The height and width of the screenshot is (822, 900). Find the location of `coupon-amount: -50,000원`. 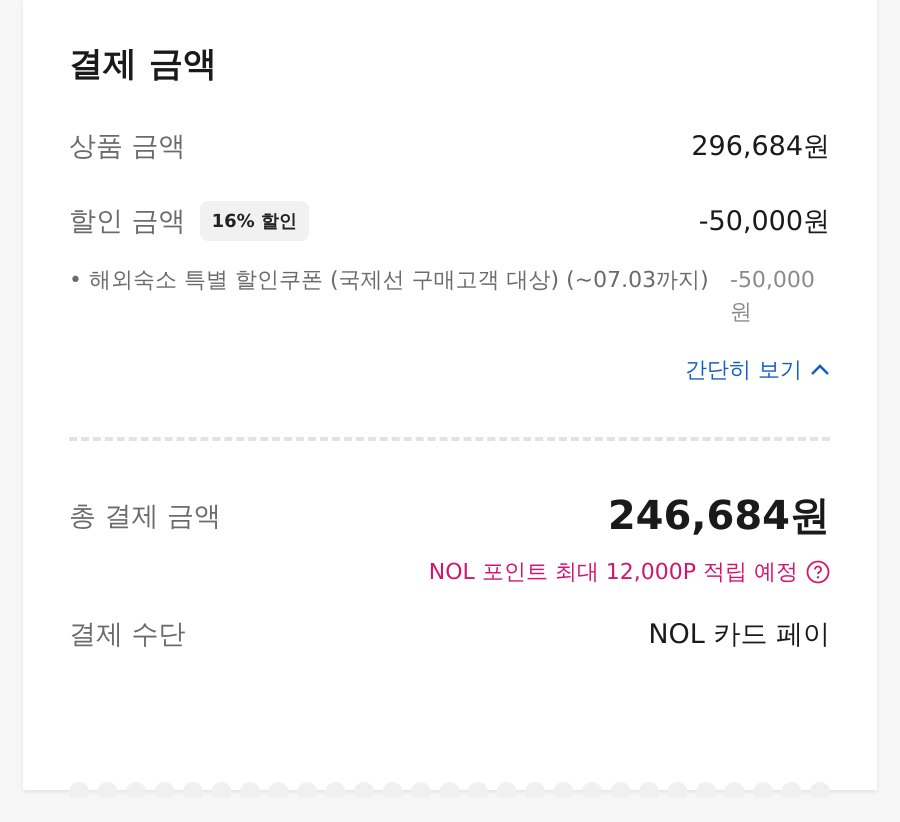

coupon-amount: -50,000원 is located at coordinates (773, 296).